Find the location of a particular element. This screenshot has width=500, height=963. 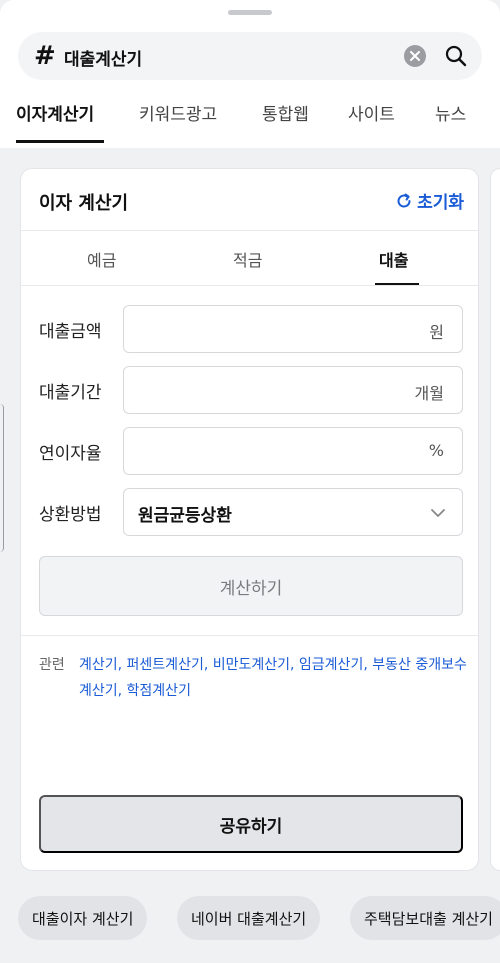

loan-amount-input: 원 is located at coordinates (293, 329).